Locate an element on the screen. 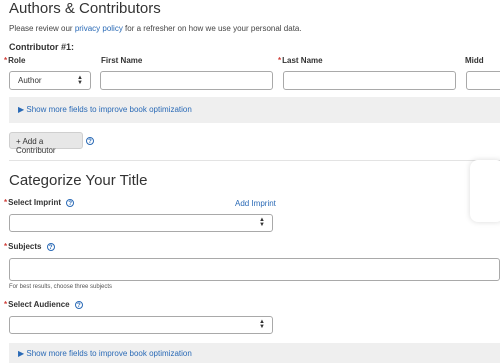 The width and height of the screenshot is (500, 363). first-name-label: First Name is located at coordinates (122, 60).